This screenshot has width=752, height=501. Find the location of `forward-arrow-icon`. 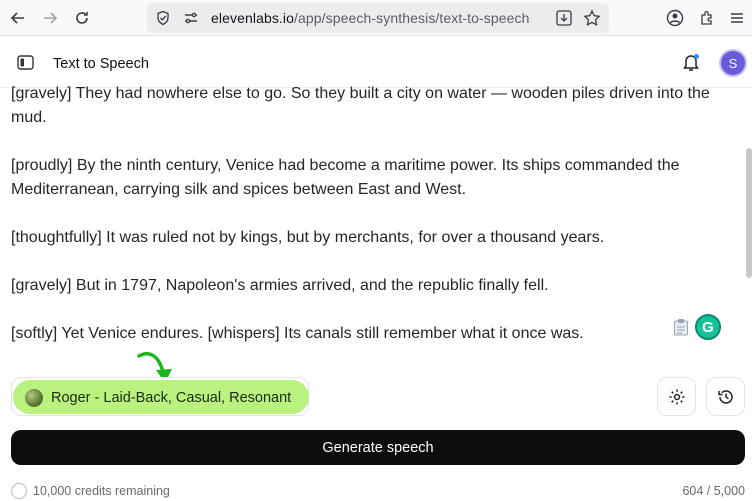

forward-arrow-icon is located at coordinates (51, 18).